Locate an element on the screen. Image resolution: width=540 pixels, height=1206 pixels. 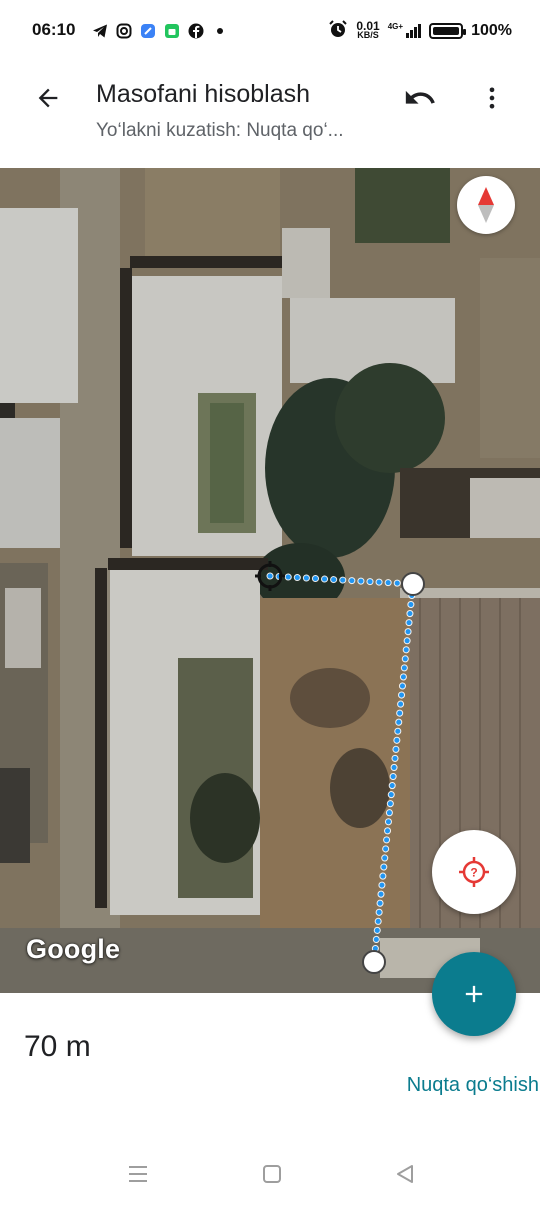
home-icon is located at coordinates (272, 1174).